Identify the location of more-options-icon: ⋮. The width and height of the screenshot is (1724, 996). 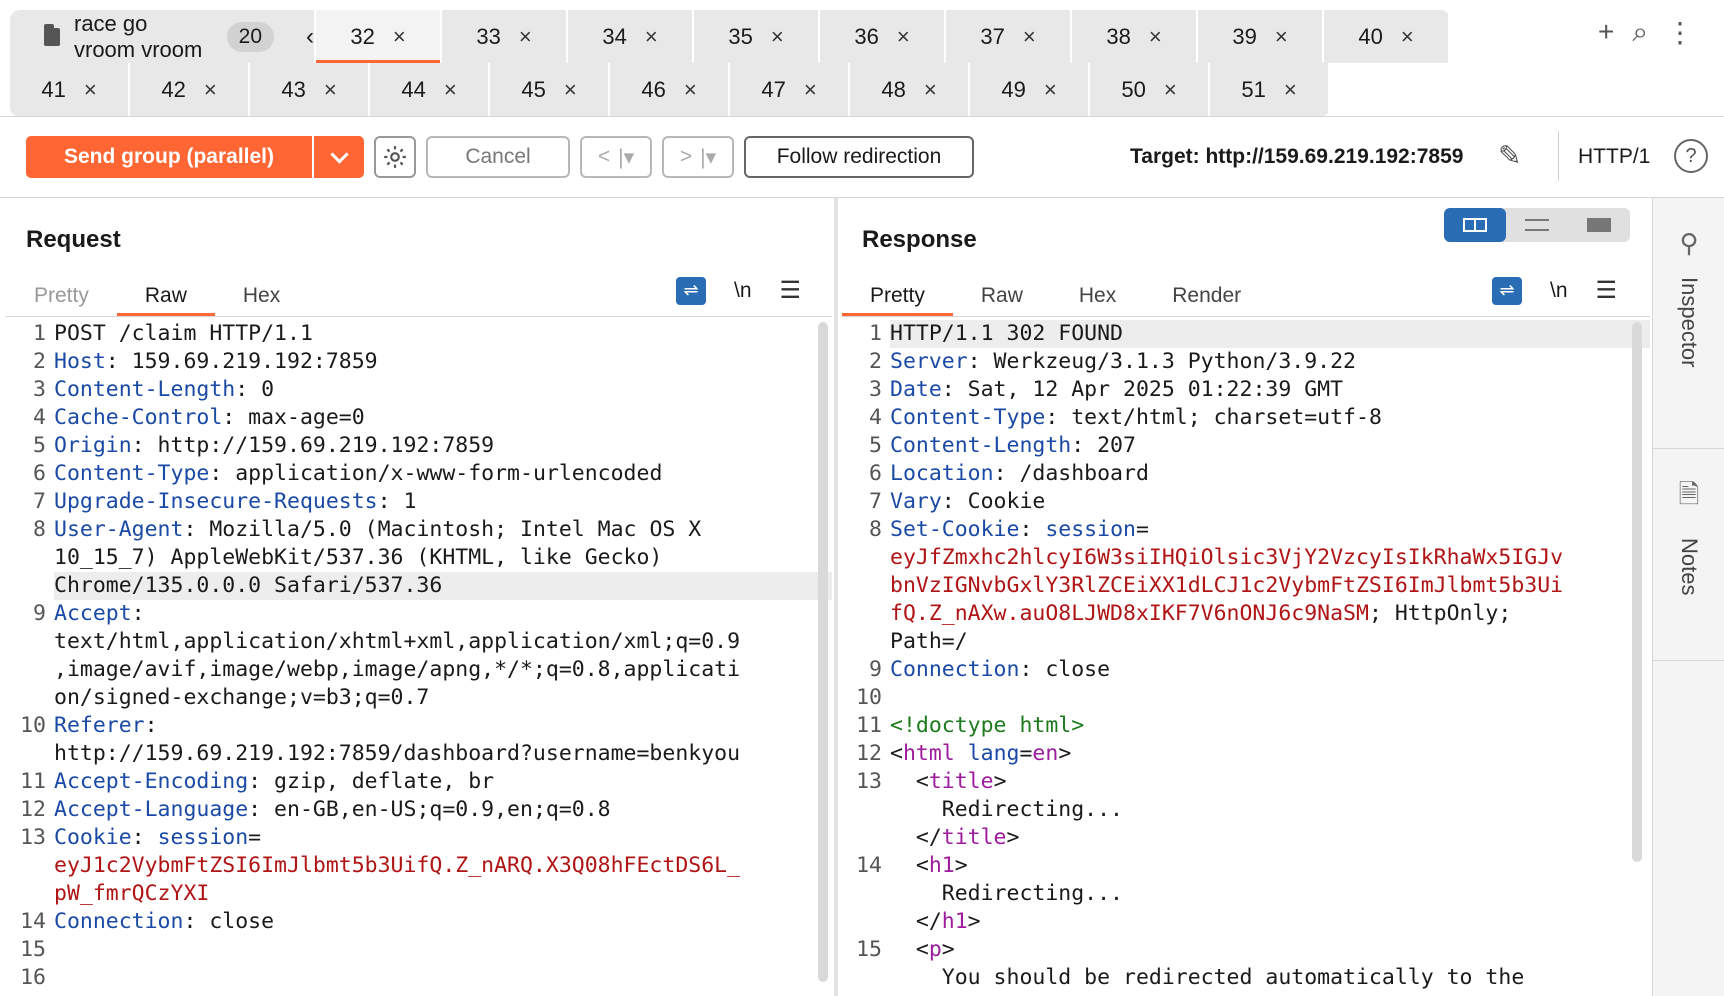
(1680, 32).